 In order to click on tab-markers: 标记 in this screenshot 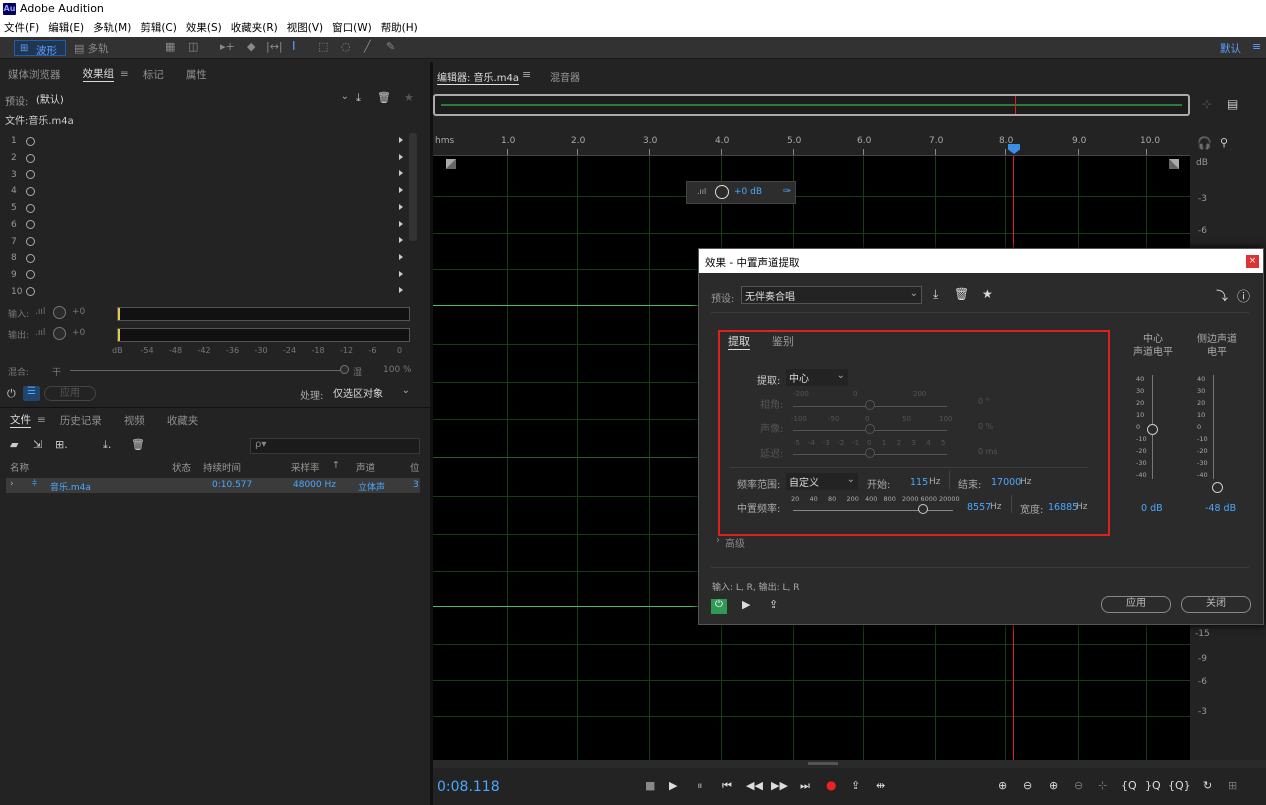, I will do `click(153, 74)`.